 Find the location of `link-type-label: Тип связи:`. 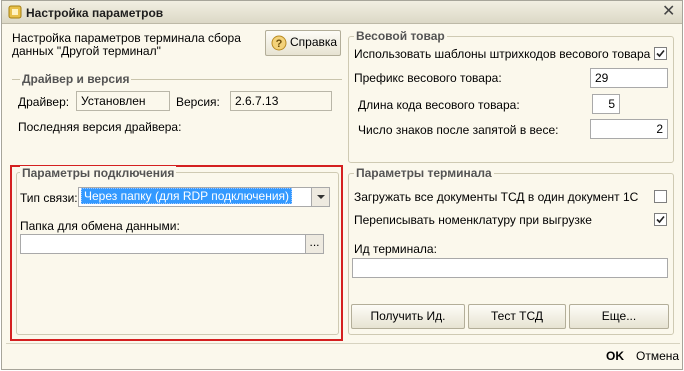

link-type-label: Тип связи: is located at coordinates (49, 198).